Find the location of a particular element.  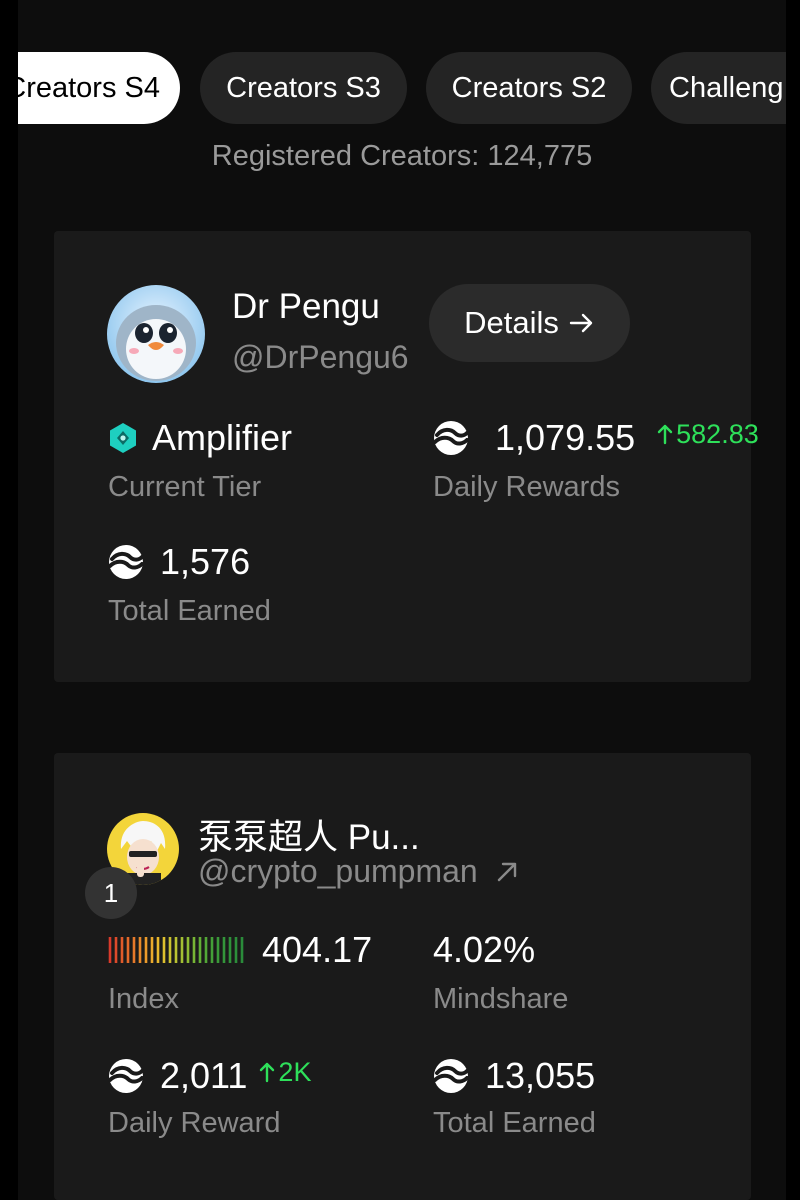

tab-label: Creators S4 is located at coordinates (89, 87).